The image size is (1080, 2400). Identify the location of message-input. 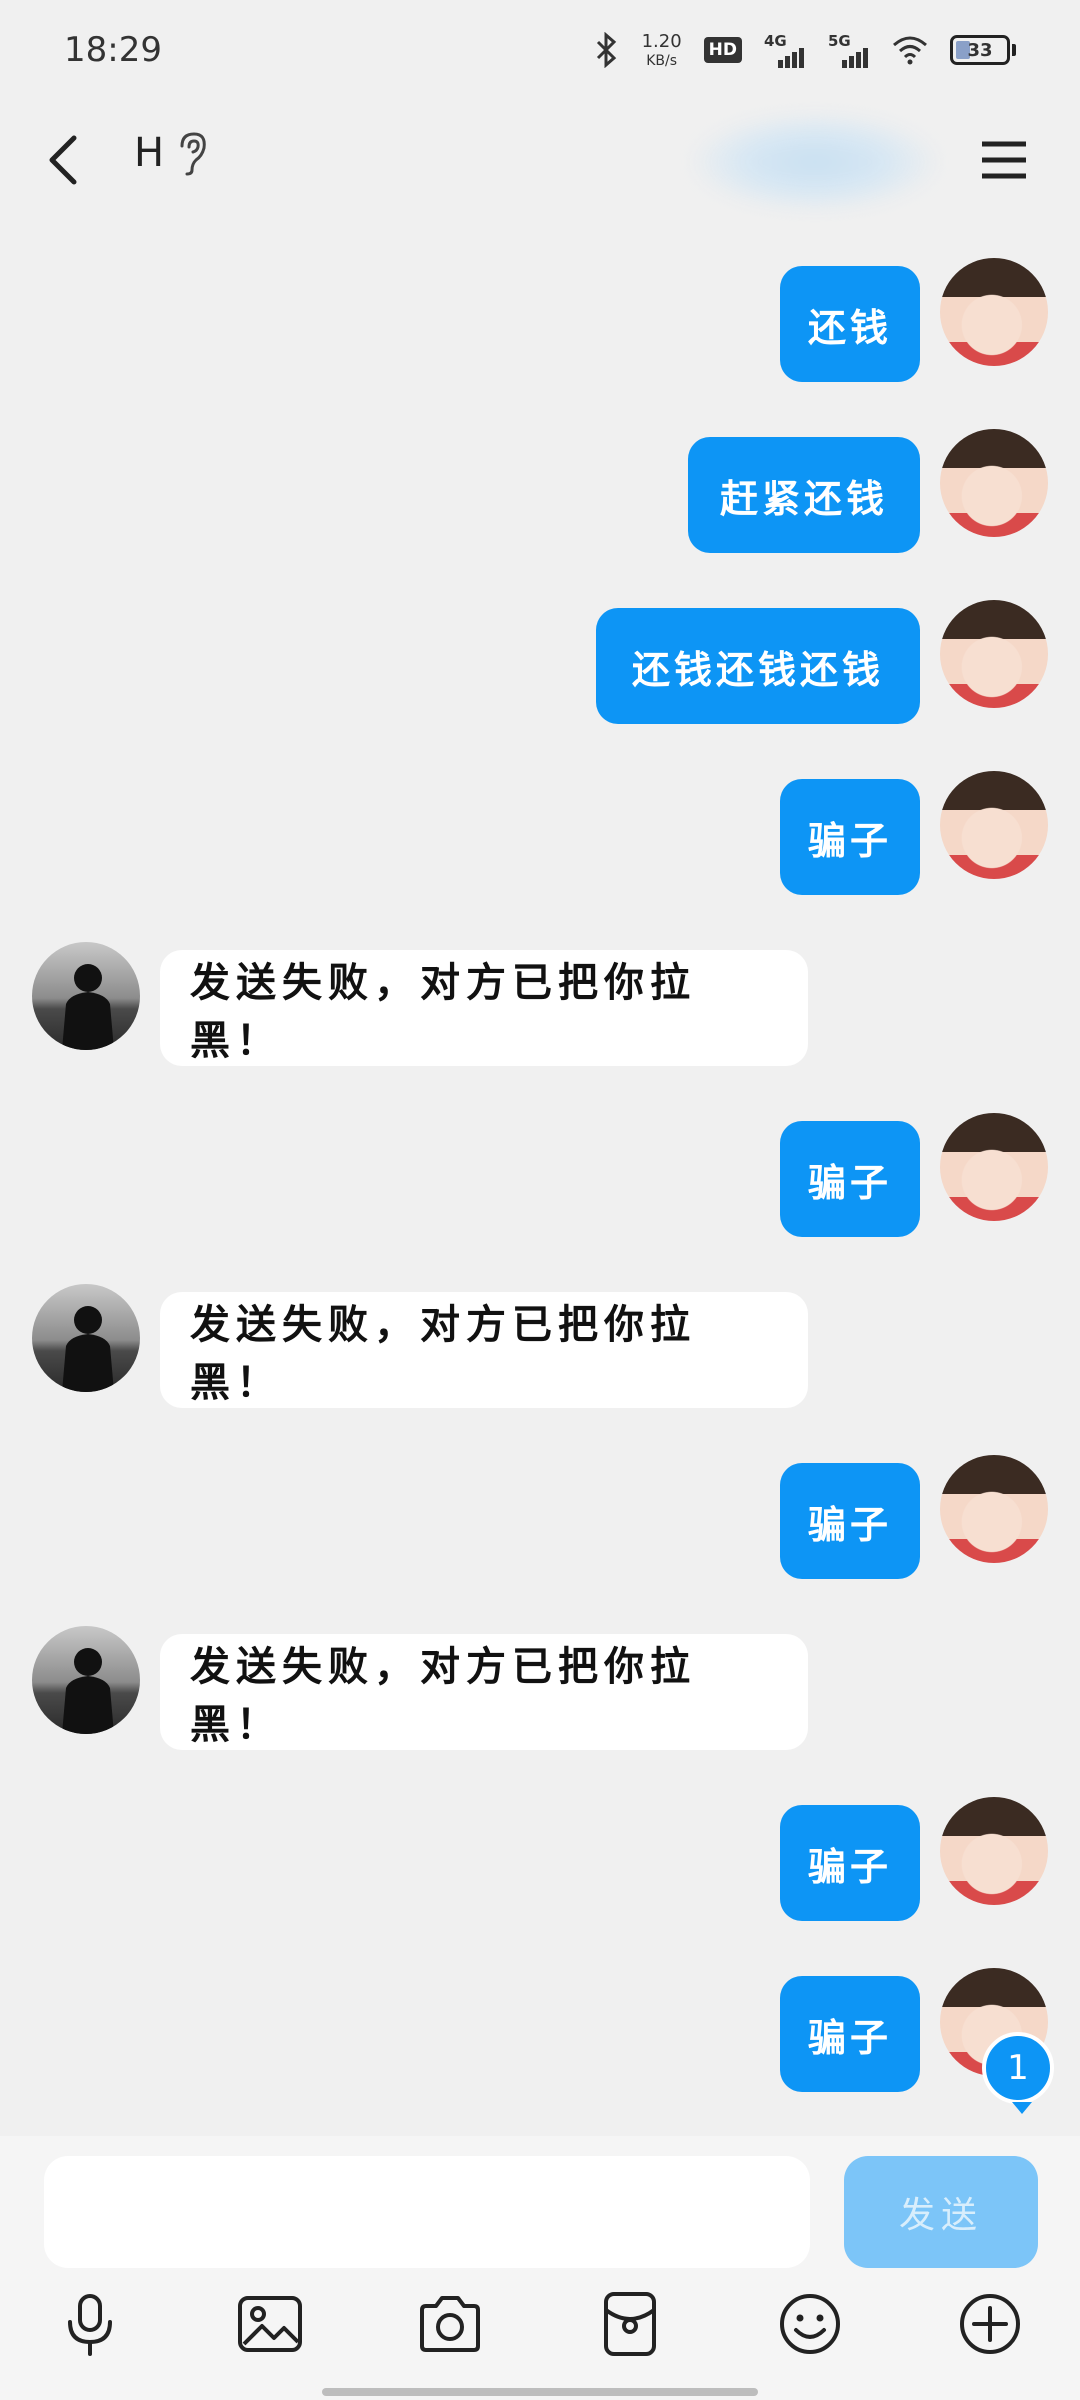
(427, 2212).